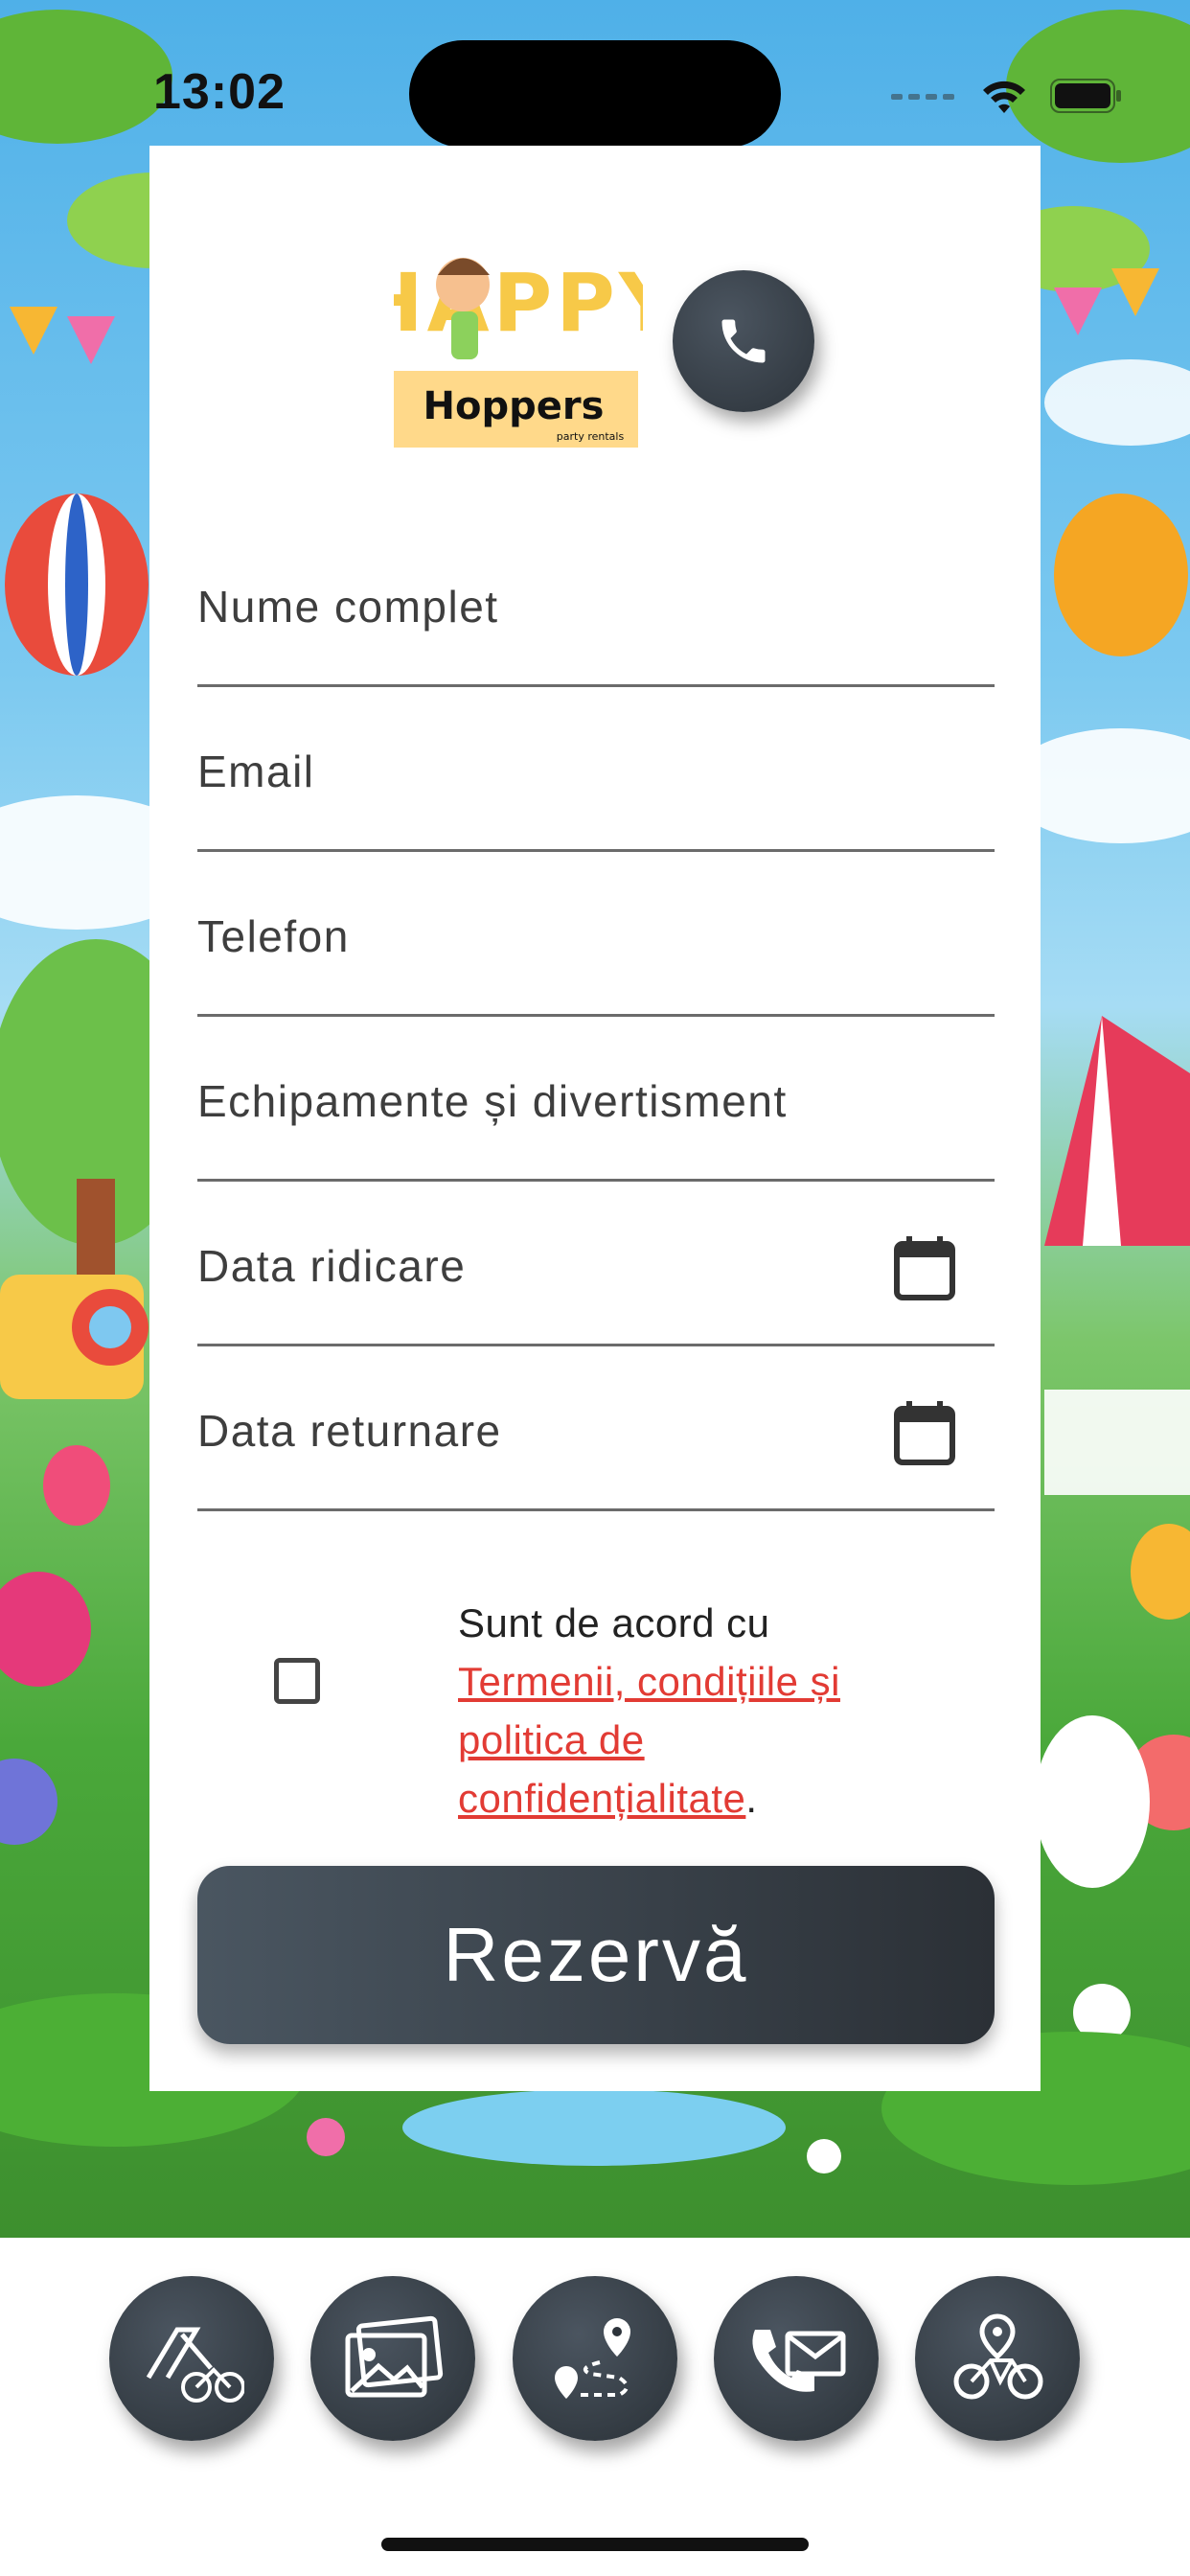  I want to click on route-icon, so click(592, 2358).